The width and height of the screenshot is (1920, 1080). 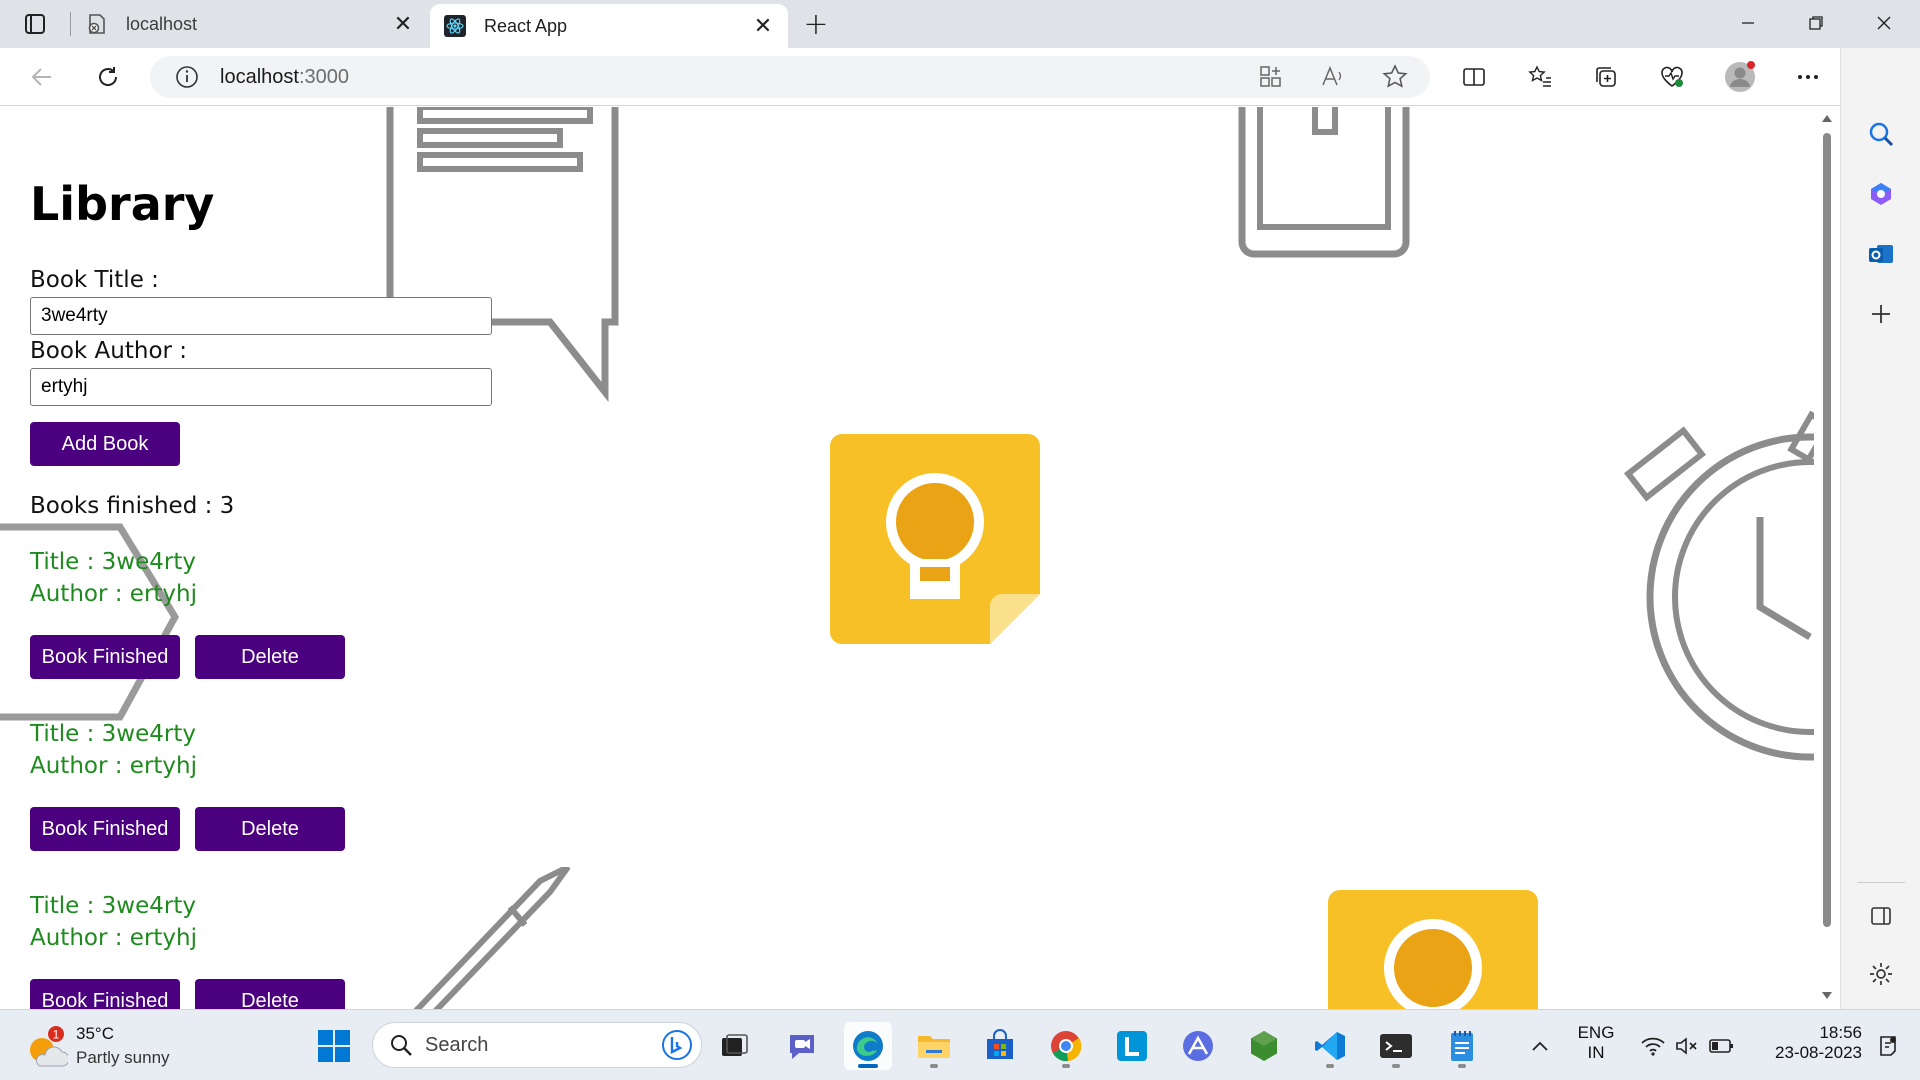 I want to click on stopwatch-icon, so click(x=1718, y=585).